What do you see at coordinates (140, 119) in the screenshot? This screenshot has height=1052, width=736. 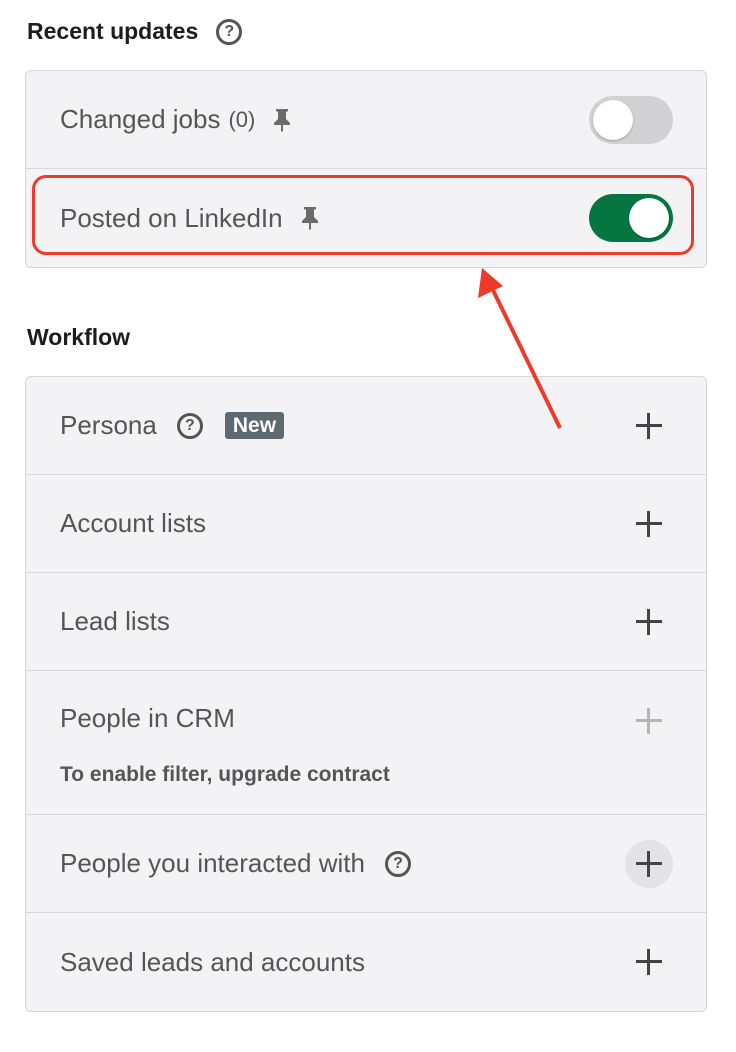 I see `filter-label: Changed jobs` at bounding box center [140, 119].